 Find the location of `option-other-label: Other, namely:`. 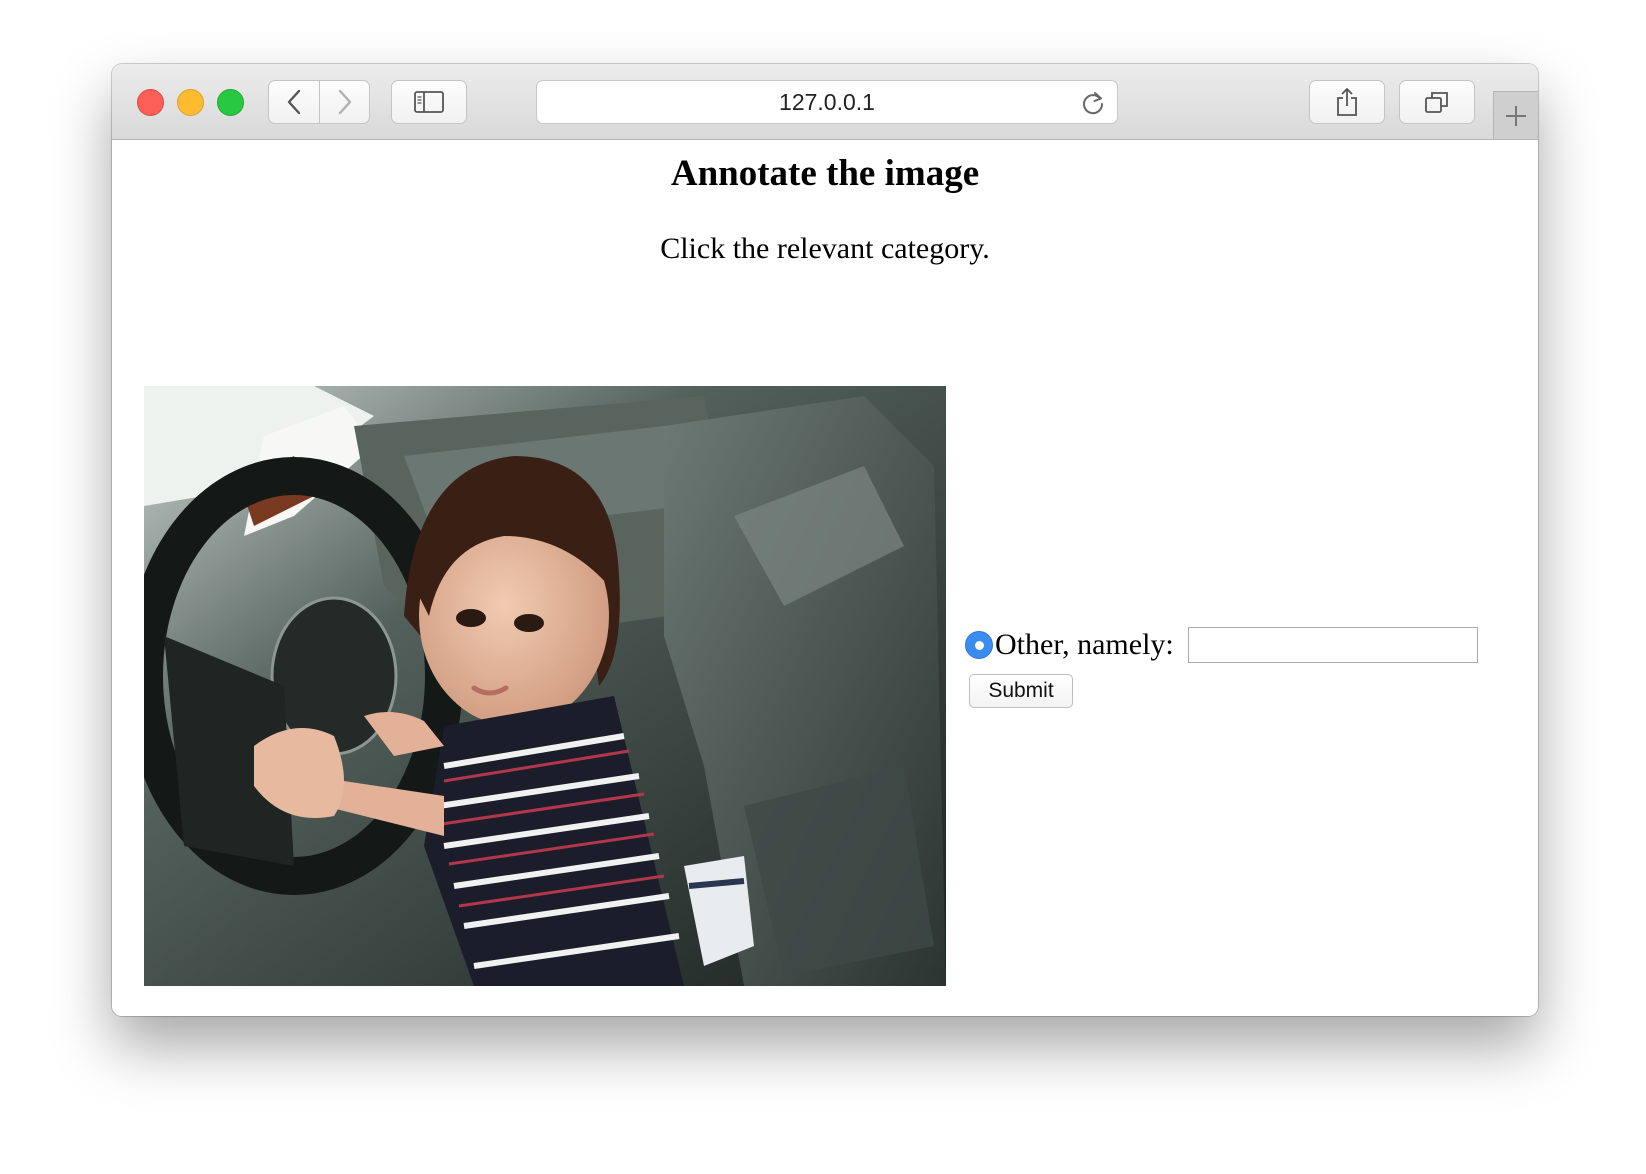

option-other-label: Other, namely: is located at coordinates (1084, 645).